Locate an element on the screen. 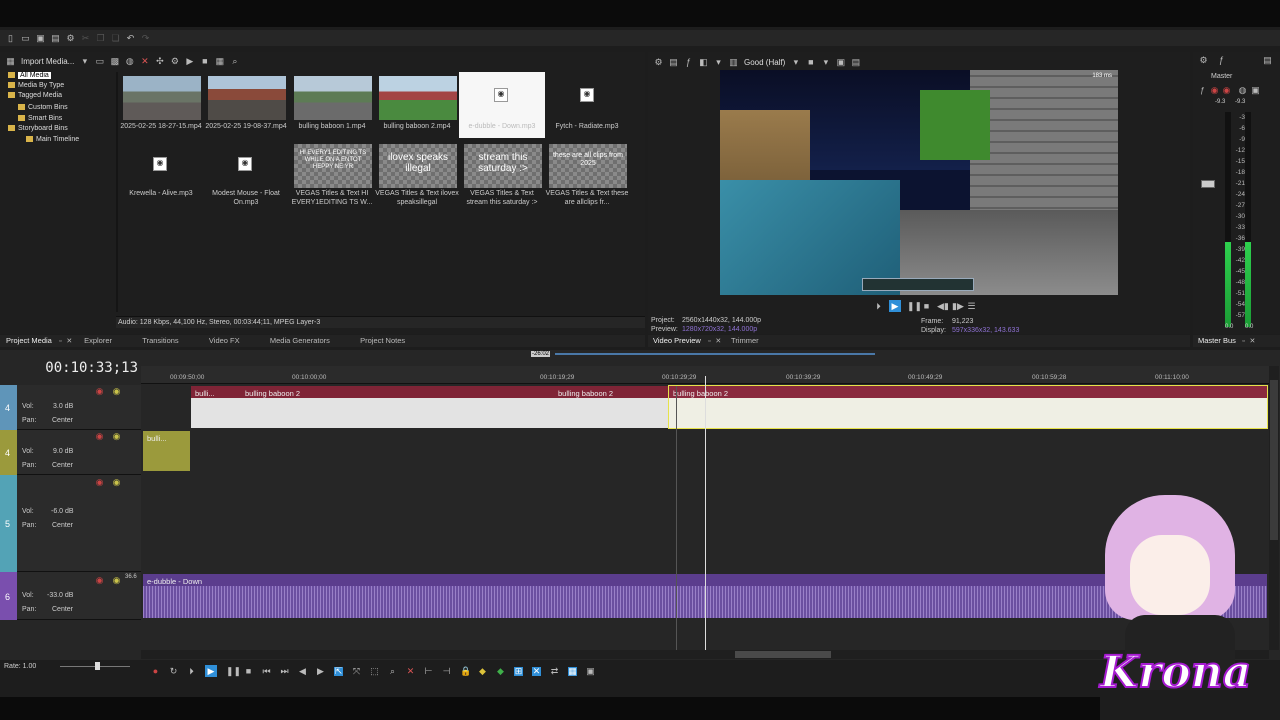  save-icon: ▣ is located at coordinates (40, 38).